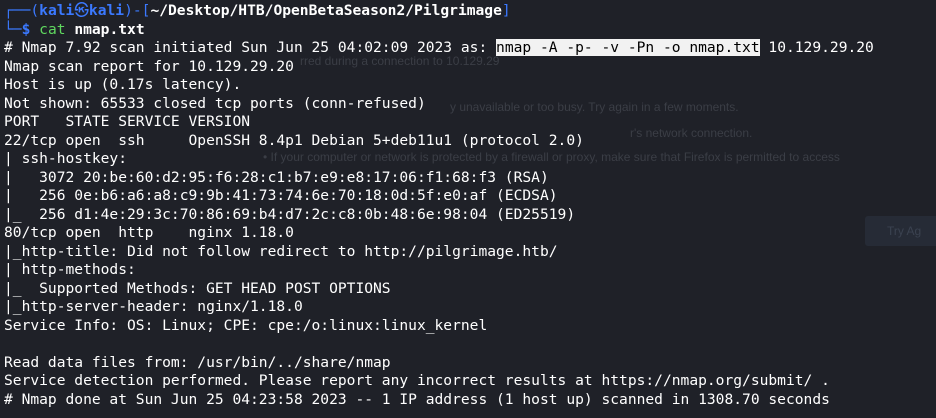  What do you see at coordinates (506, 10) in the screenshot?
I see `prompt-bracket-close: ]` at bounding box center [506, 10].